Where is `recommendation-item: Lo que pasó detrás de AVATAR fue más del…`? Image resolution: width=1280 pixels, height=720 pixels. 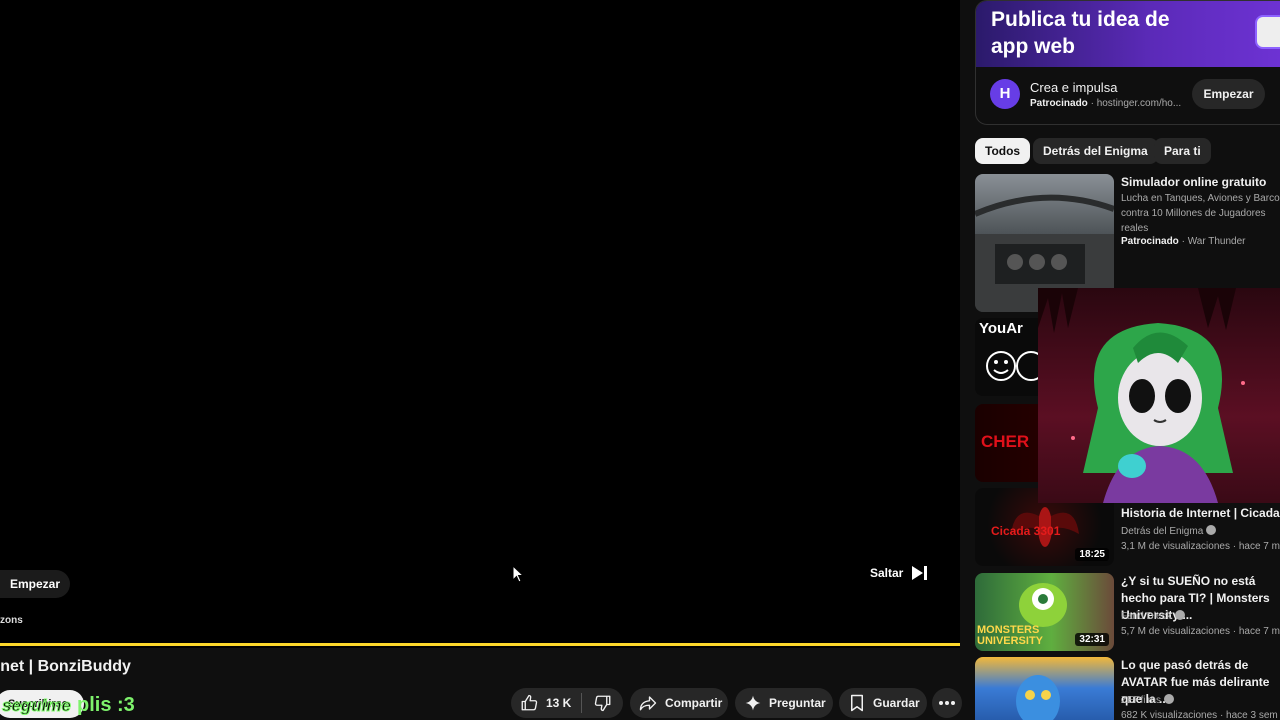
recommendation-item: Lo que pasó detrás de AVATAR fue más del… is located at coordinates (1127, 688).